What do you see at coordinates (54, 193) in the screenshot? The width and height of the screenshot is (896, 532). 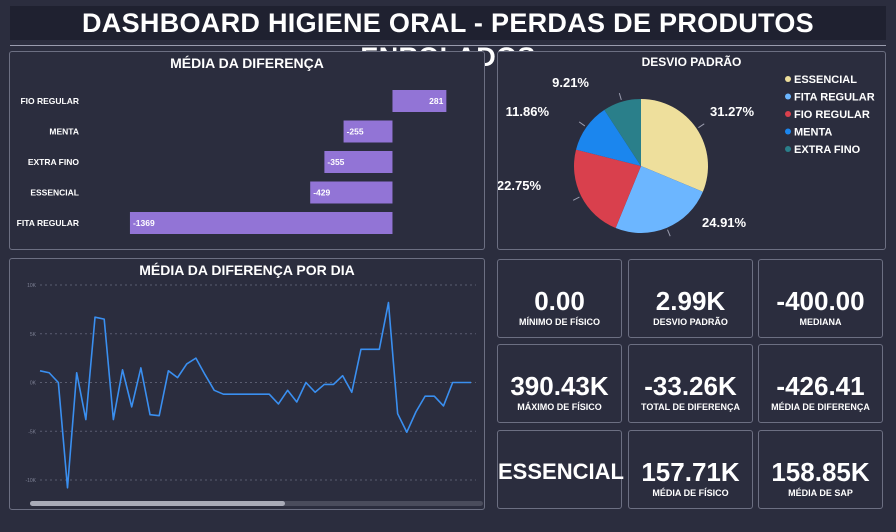 I see `category-label: ESSENCIAL` at bounding box center [54, 193].